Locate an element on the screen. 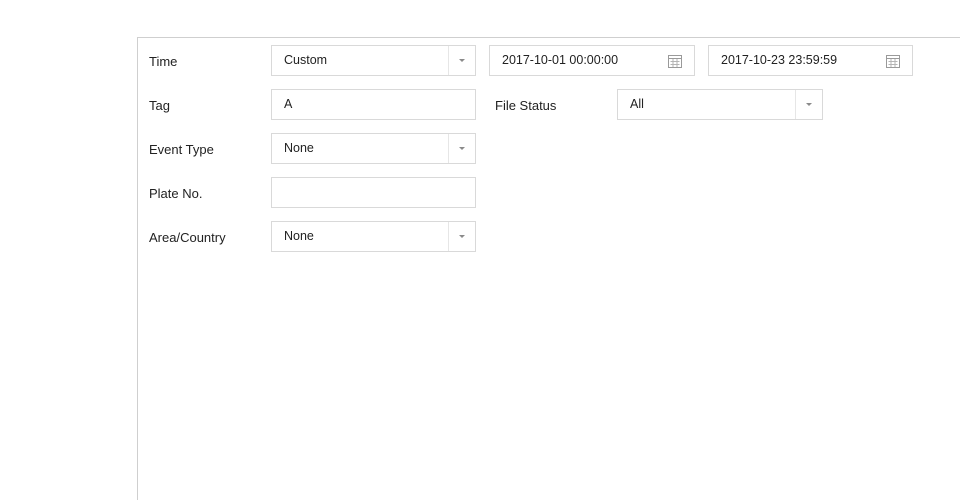  area-country-label: Area/Country is located at coordinates (187, 237).